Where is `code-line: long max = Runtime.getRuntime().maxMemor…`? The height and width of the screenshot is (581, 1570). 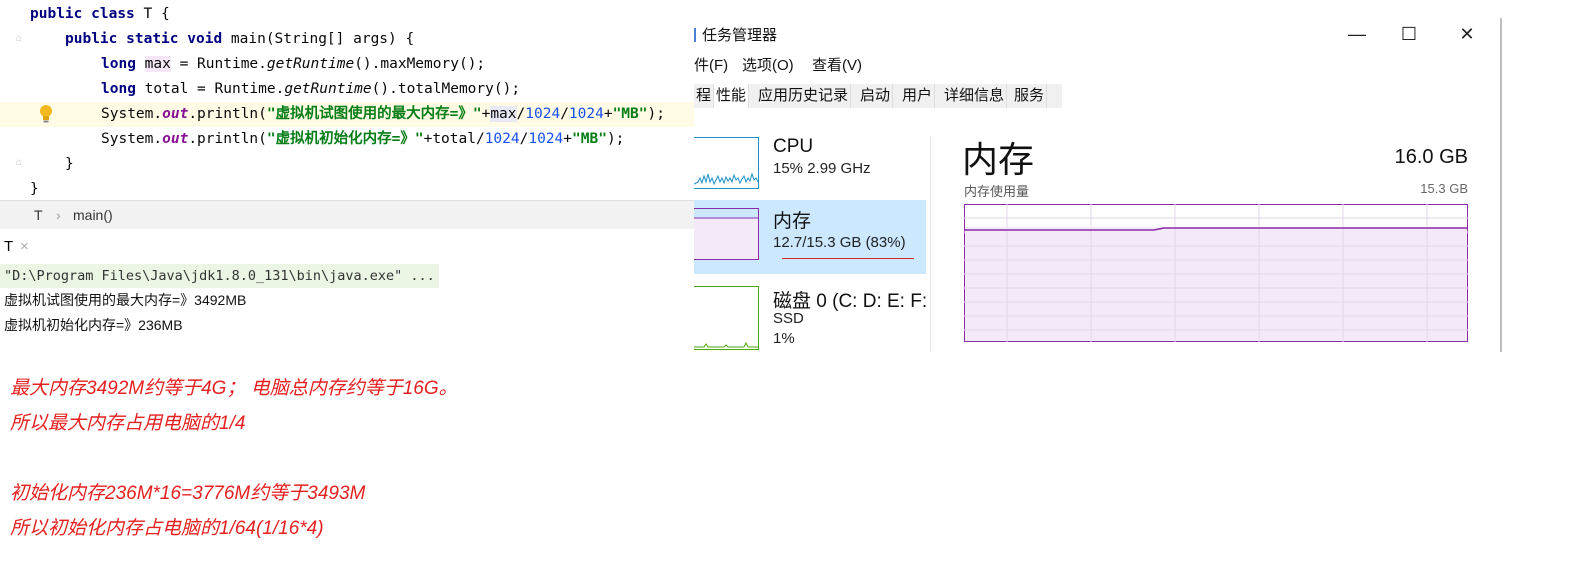 code-line: long max = Runtime.getRuntime().maxMemor… is located at coordinates (293, 64).